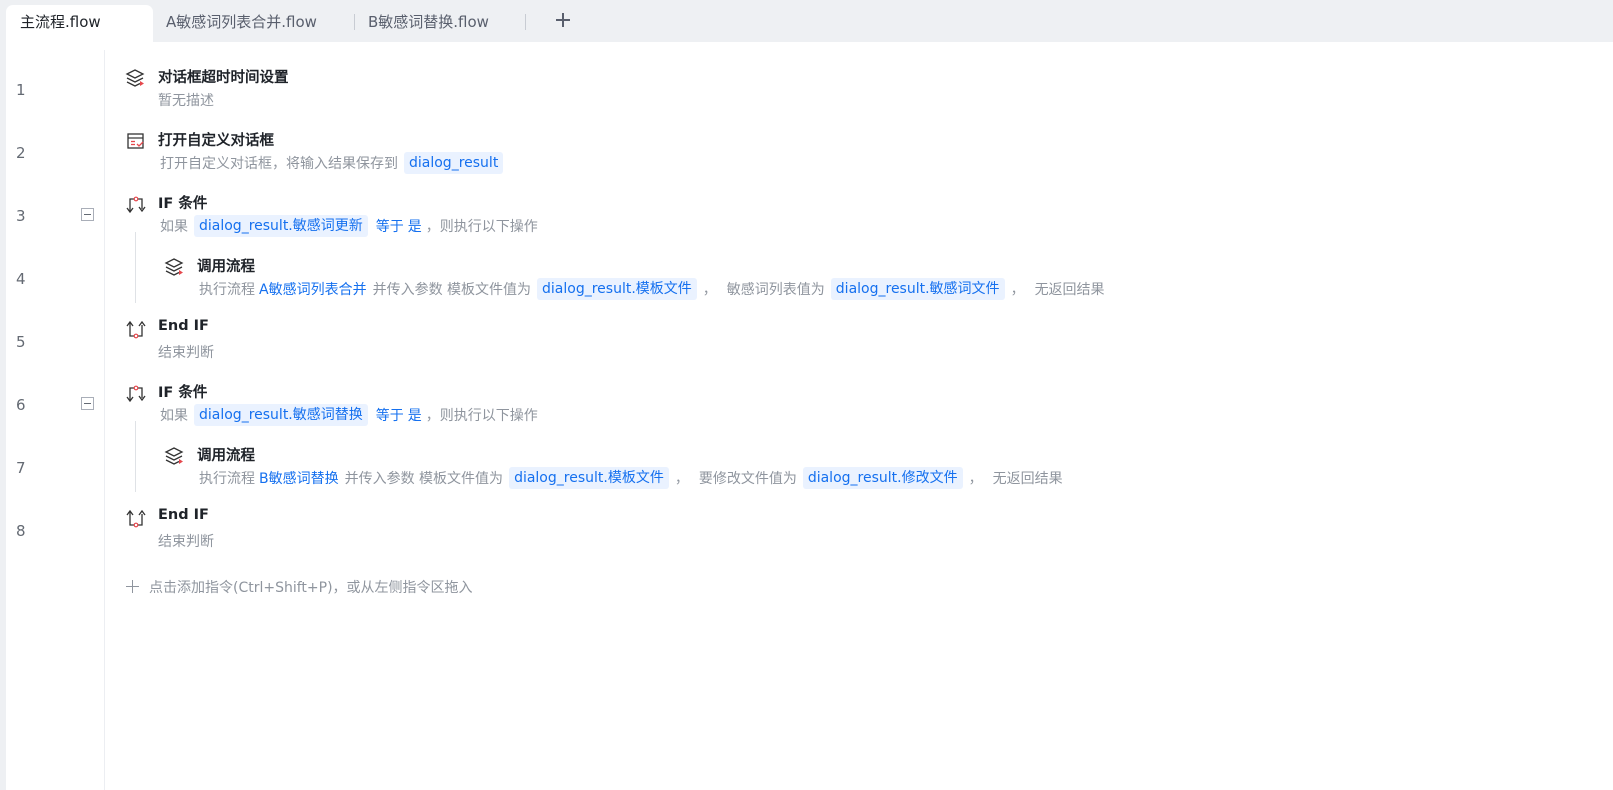 The width and height of the screenshot is (1613, 790). I want to click on flow-step-row: 1 对话框超时时间设置 暂无描述, so click(809, 82).